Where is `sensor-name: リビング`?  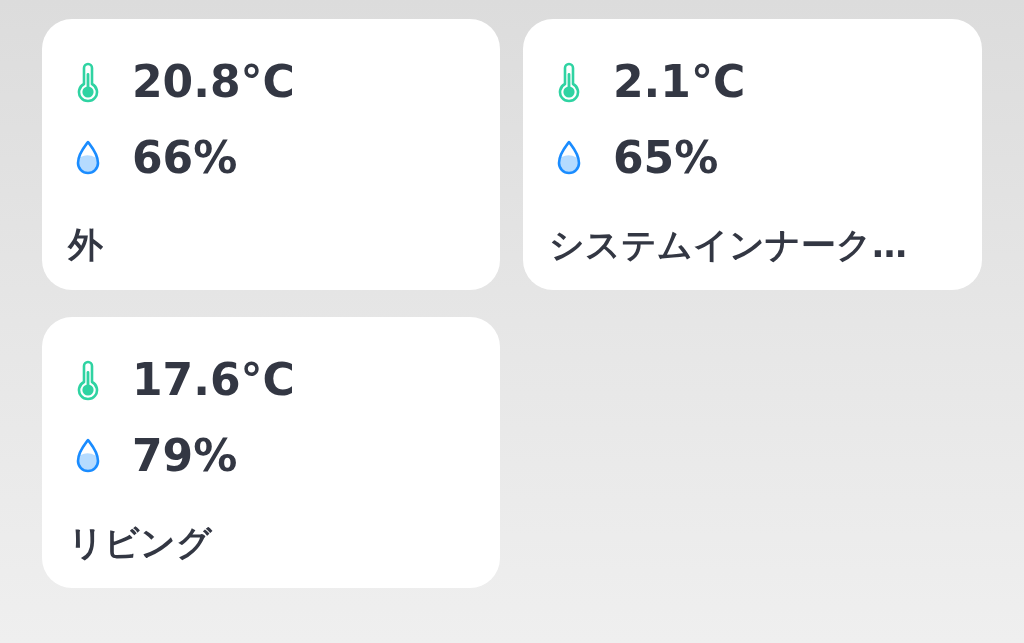
sensor-name: リビング is located at coordinates (140, 543).